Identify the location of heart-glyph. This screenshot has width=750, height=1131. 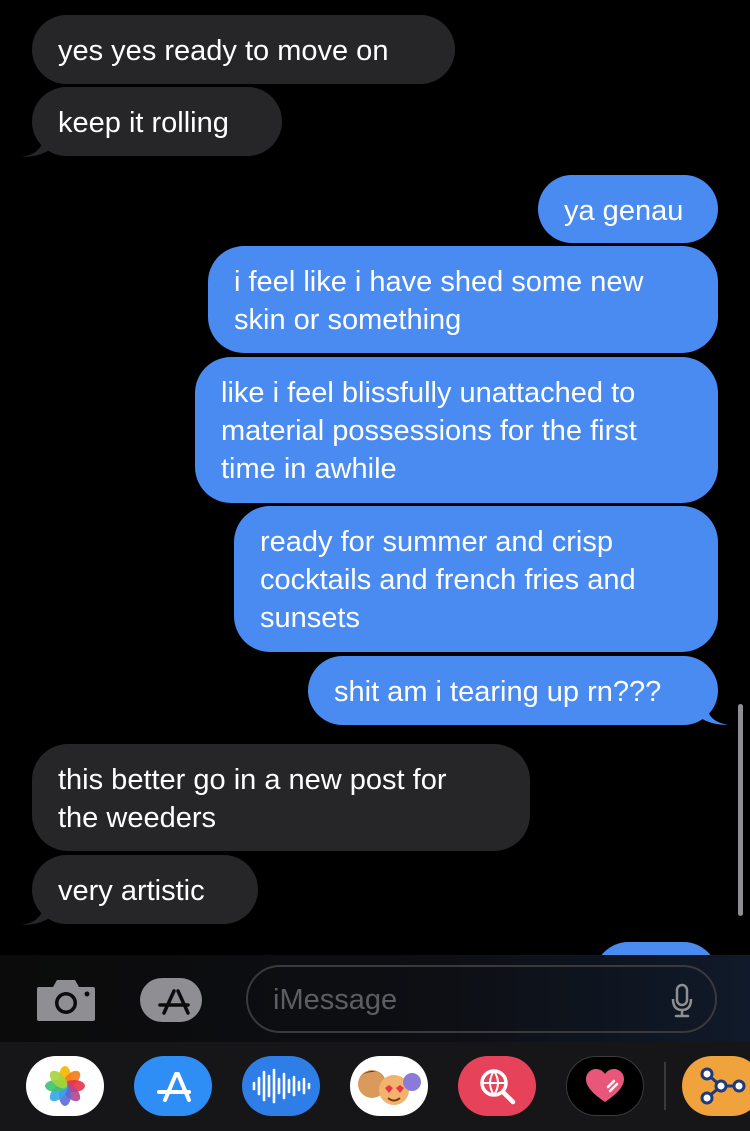
(605, 1085).